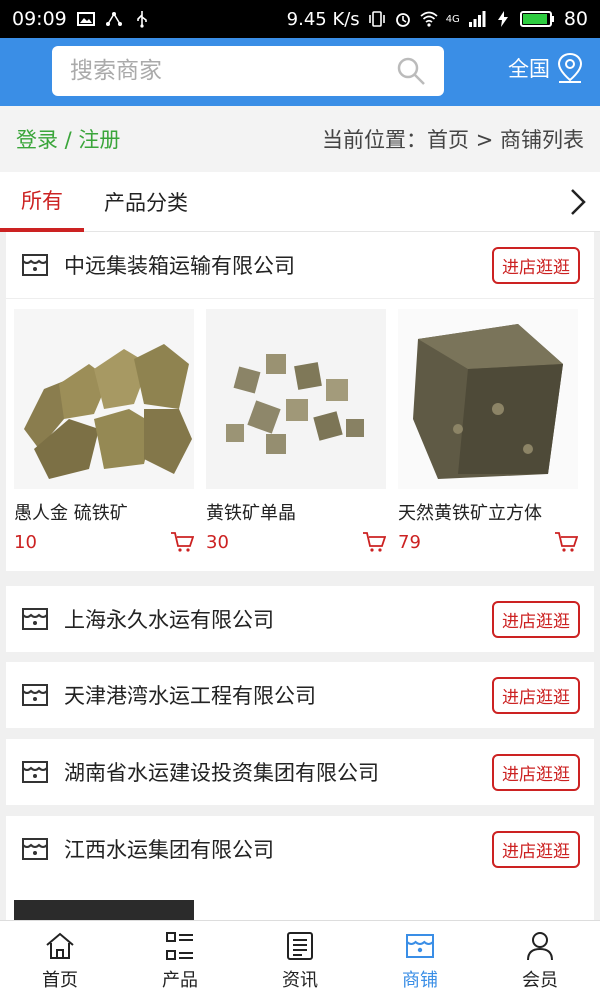 Image resolution: width=600 pixels, height=1000 pixels. What do you see at coordinates (540, 945) in the screenshot?
I see `person-icon` at bounding box center [540, 945].